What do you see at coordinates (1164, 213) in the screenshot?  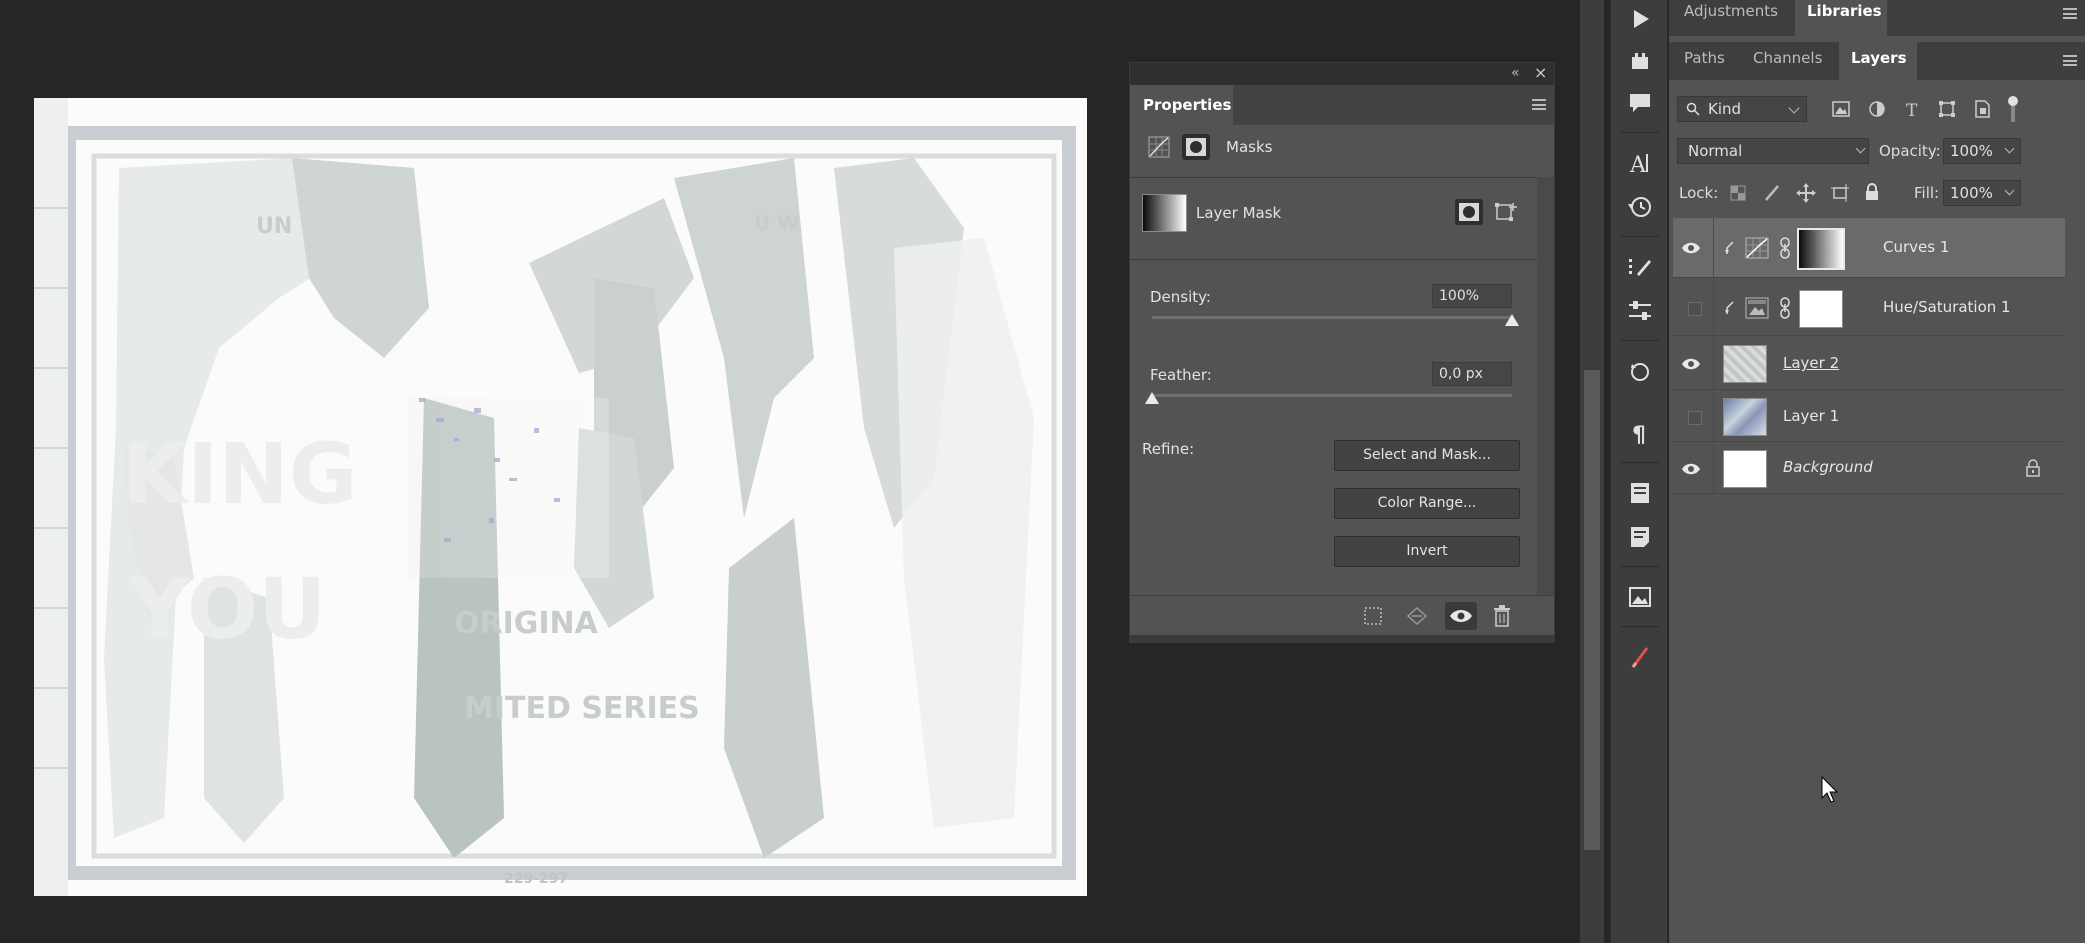 I see `layer-mask-thumbnail` at bounding box center [1164, 213].